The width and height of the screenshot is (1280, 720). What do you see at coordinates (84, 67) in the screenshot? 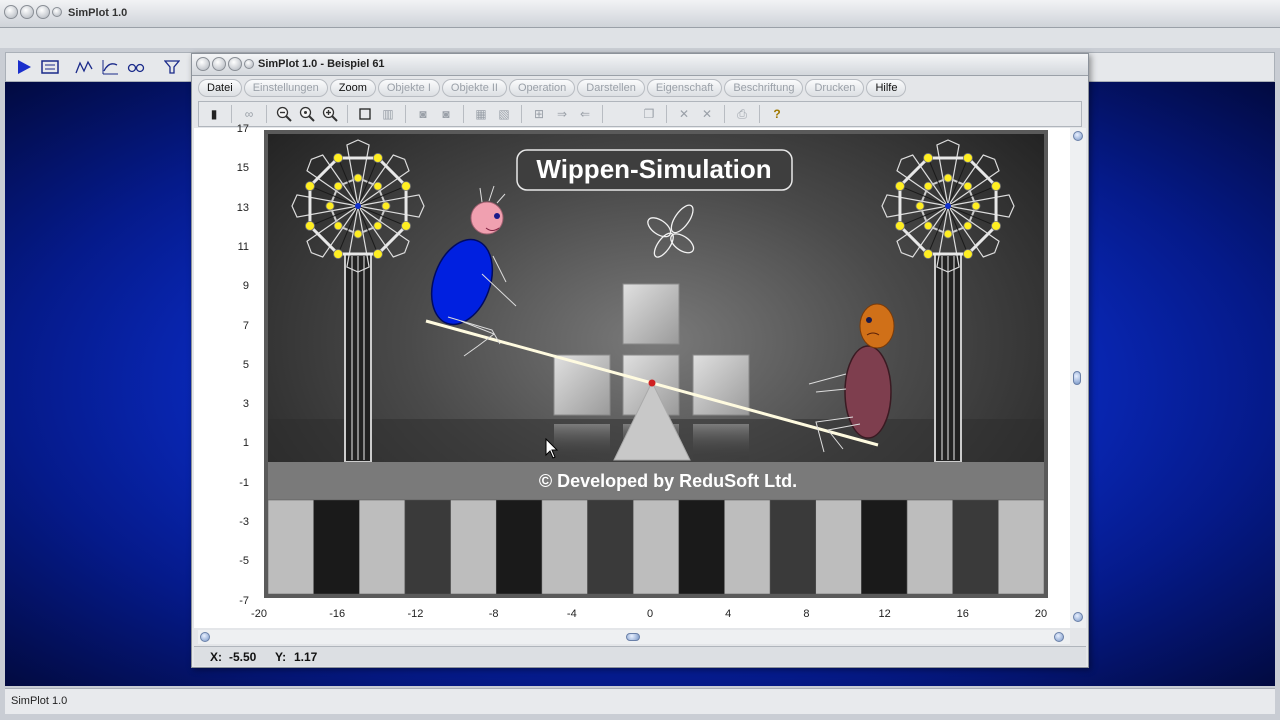
I see `function-plot-icon` at bounding box center [84, 67].